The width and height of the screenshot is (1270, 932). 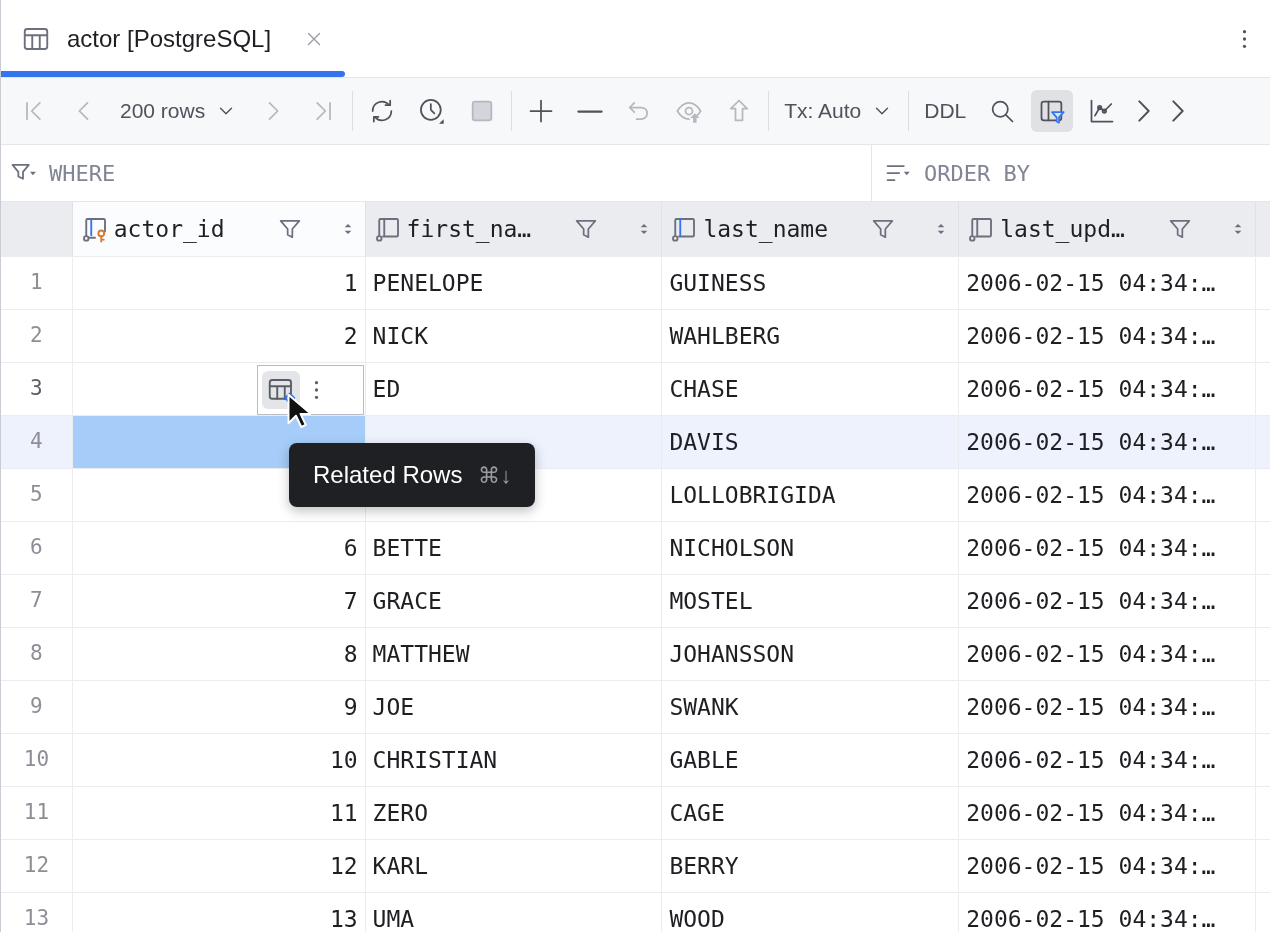 What do you see at coordinates (514, 548) in the screenshot?
I see `table-cell: BETTE` at bounding box center [514, 548].